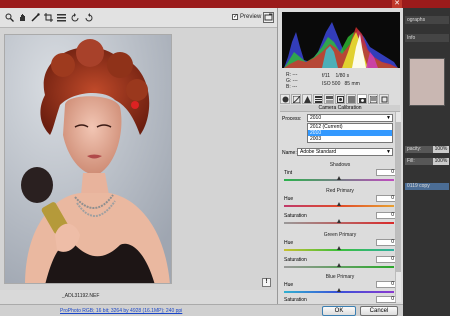 The width and height of the screenshot is (450, 316). Describe the element at coordinates (75, 17) in the screenshot. I see `rotate-left-icon` at that location.